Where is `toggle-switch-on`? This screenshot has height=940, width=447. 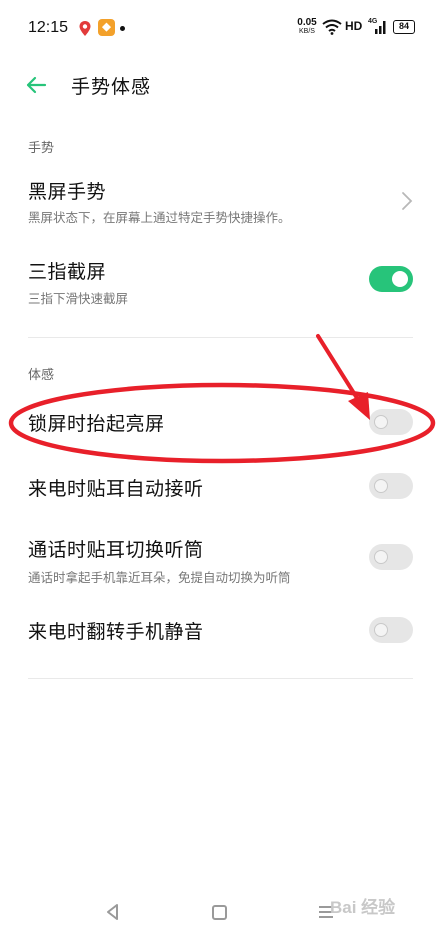 toggle-switch-on is located at coordinates (391, 279).